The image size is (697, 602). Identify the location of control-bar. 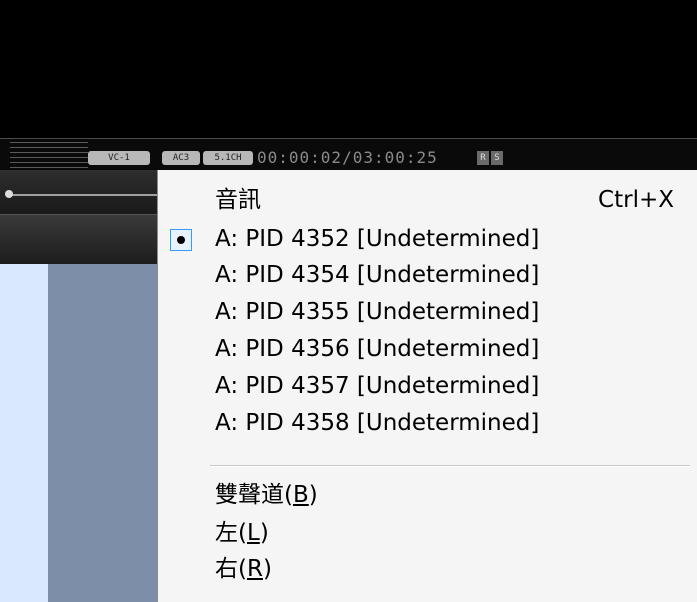
(78, 239).